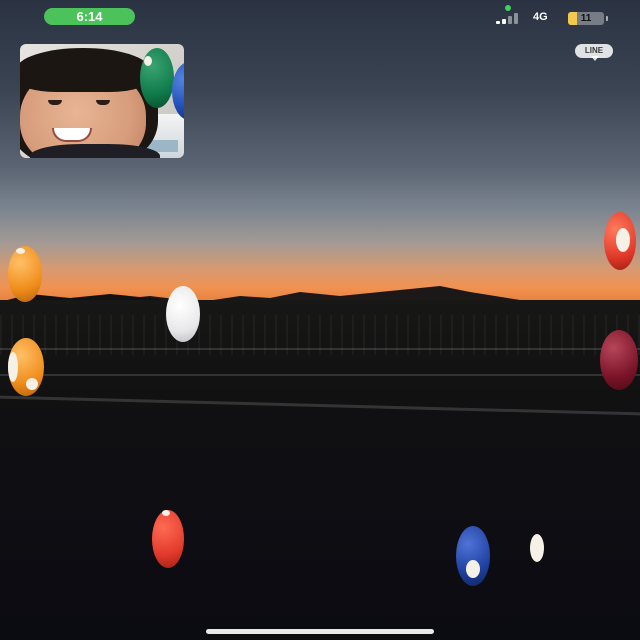  Describe the element at coordinates (595, 58) in the screenshot. I see `line-badge-tail` at that location.